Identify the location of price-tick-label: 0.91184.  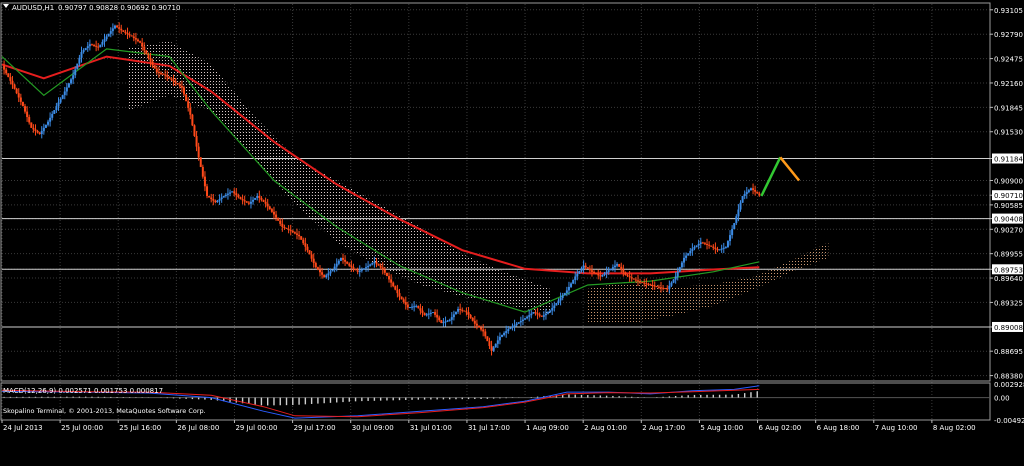
(1008, 160).